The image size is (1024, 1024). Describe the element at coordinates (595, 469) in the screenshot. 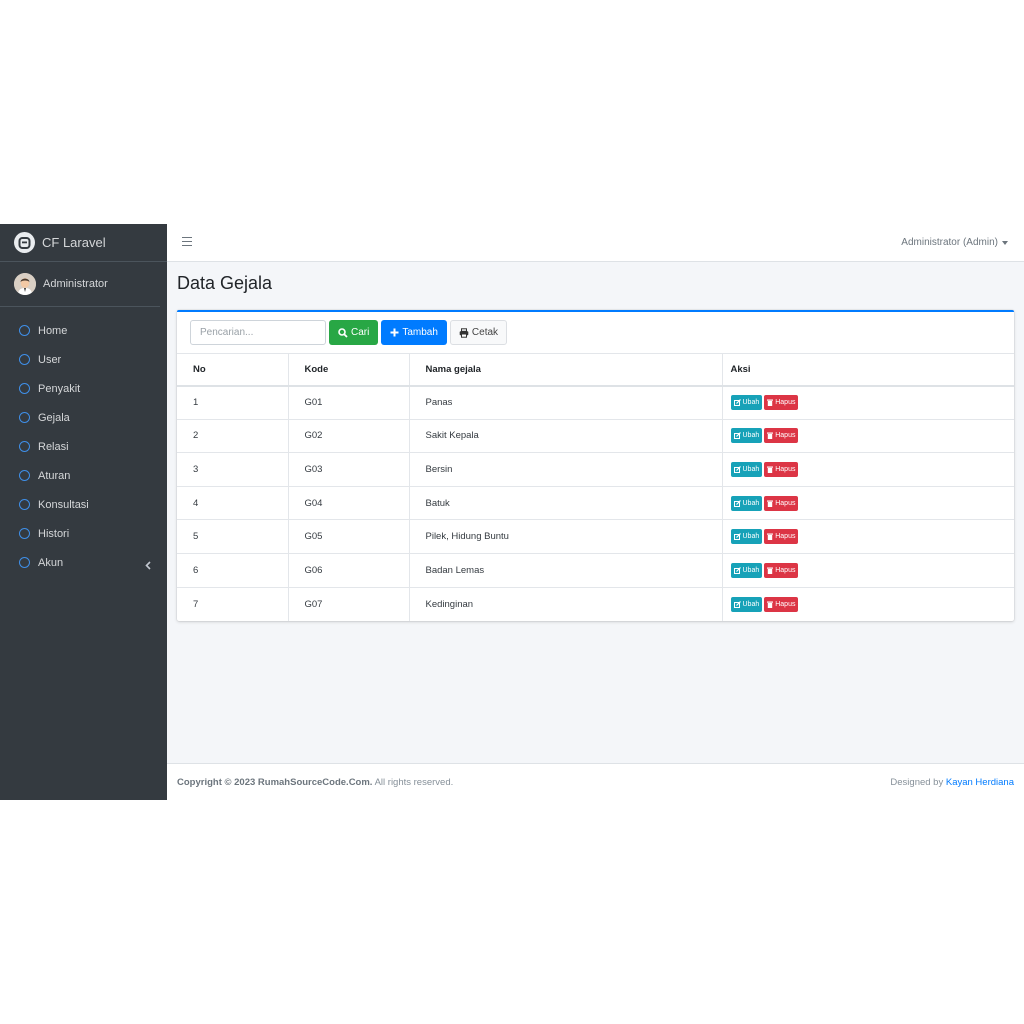

I see `table-row: 3 G03 Bersin Ubah Hapus` at that location.